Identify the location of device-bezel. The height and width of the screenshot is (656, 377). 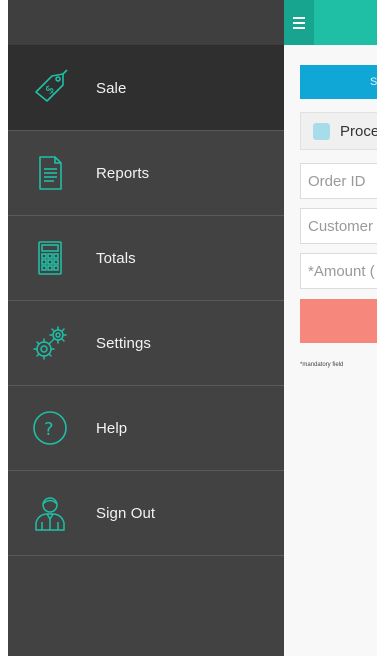
(4, 328).